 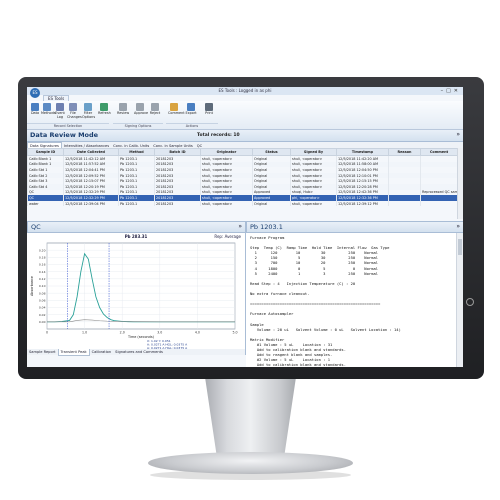 What do you see at coordinates (89, 115) in the screenshot?
I see `ribbon-button-label: Filter Options` at bounding box center [89, 115].